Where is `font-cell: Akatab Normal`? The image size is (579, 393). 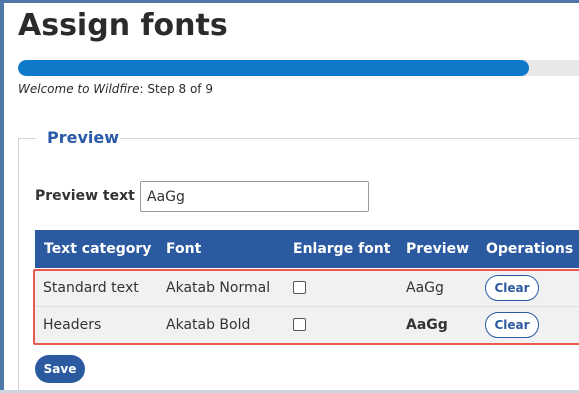 font-cell: Akatab Normal is located at coordinates (218, 288).